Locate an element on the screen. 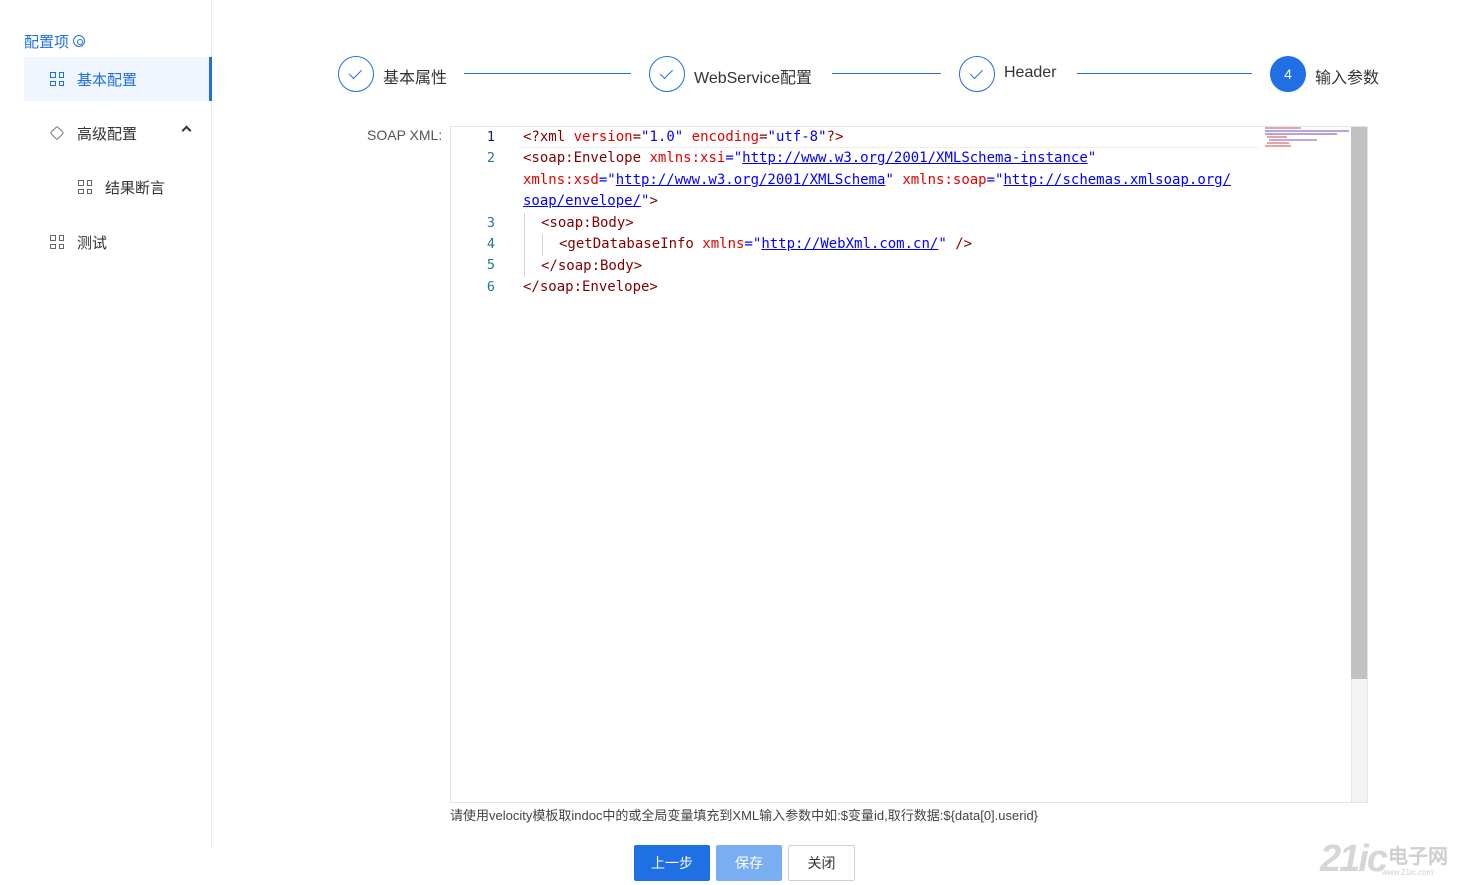 The height and width of the screenshot is (885, 1475). step-2-label: WebService配置 is located at coordinates (753, 78).